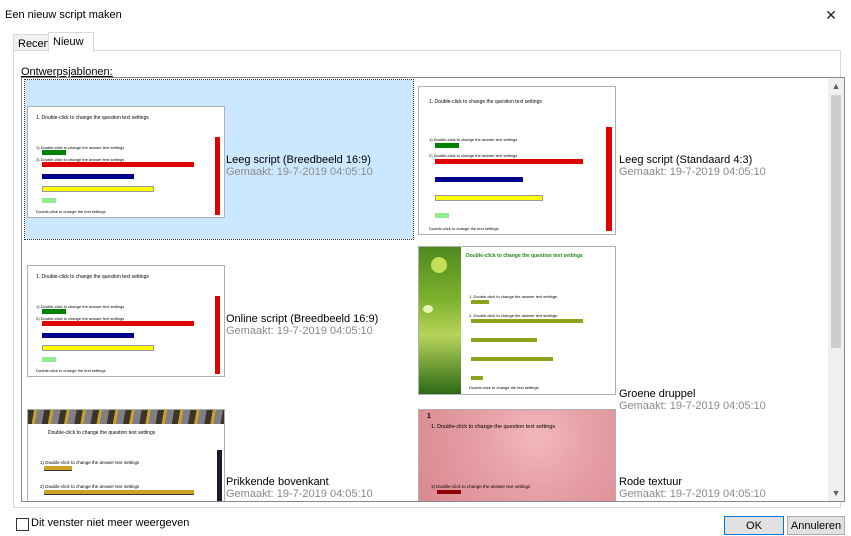 The image size is (851, 536). What do you see at coordinates (440, 320) in the screenshot?
I see `green-drop-image` at bounding box center [440, 320].